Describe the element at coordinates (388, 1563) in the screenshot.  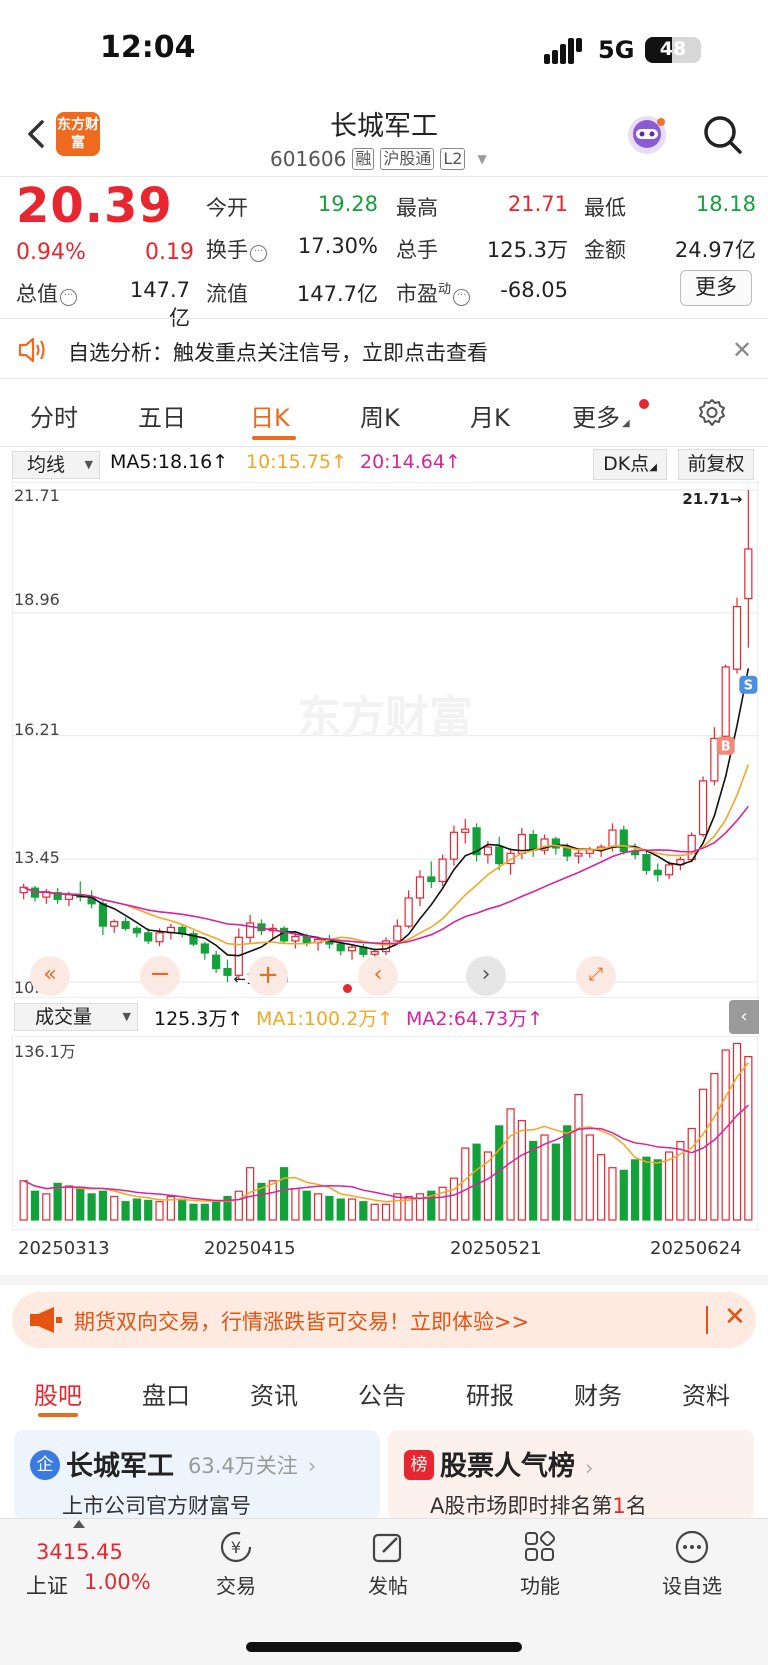
I see `nav-post: 发帖` at that location.